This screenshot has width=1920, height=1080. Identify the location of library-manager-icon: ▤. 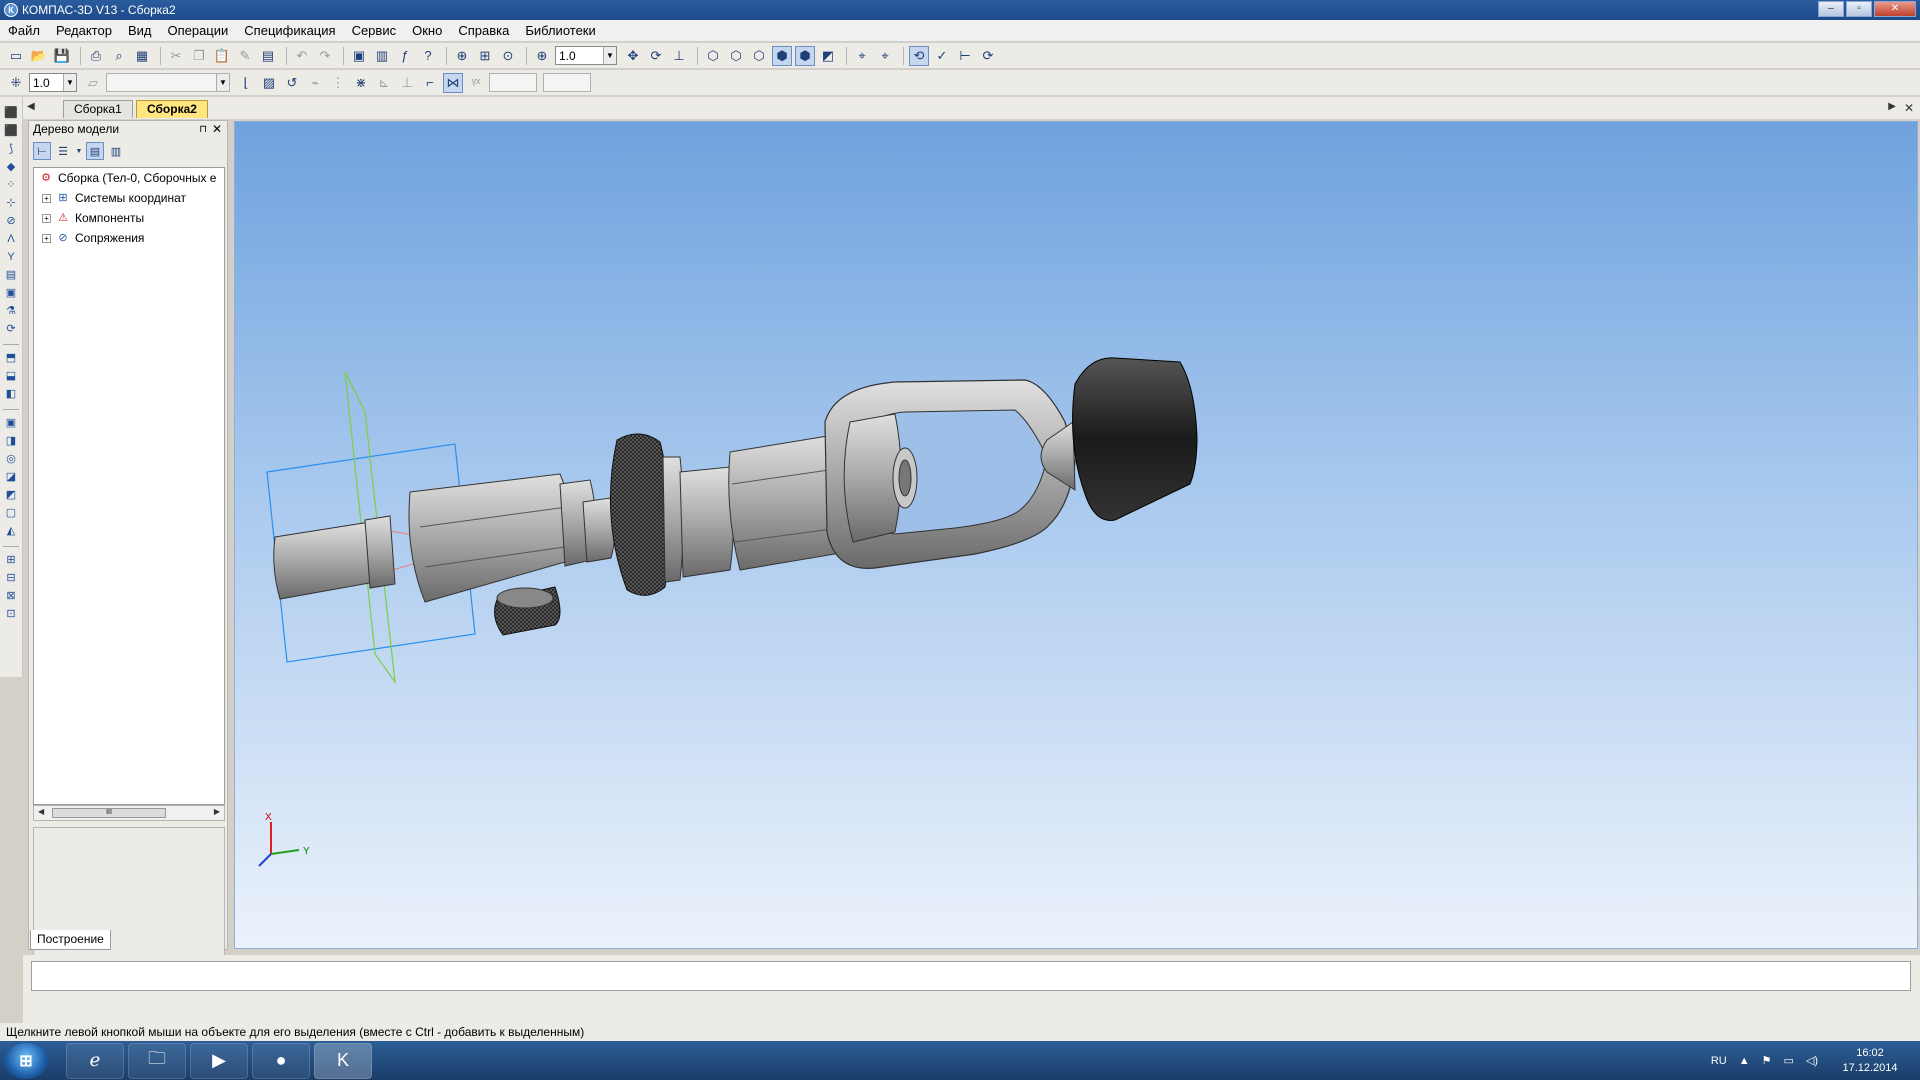
(268, 56).